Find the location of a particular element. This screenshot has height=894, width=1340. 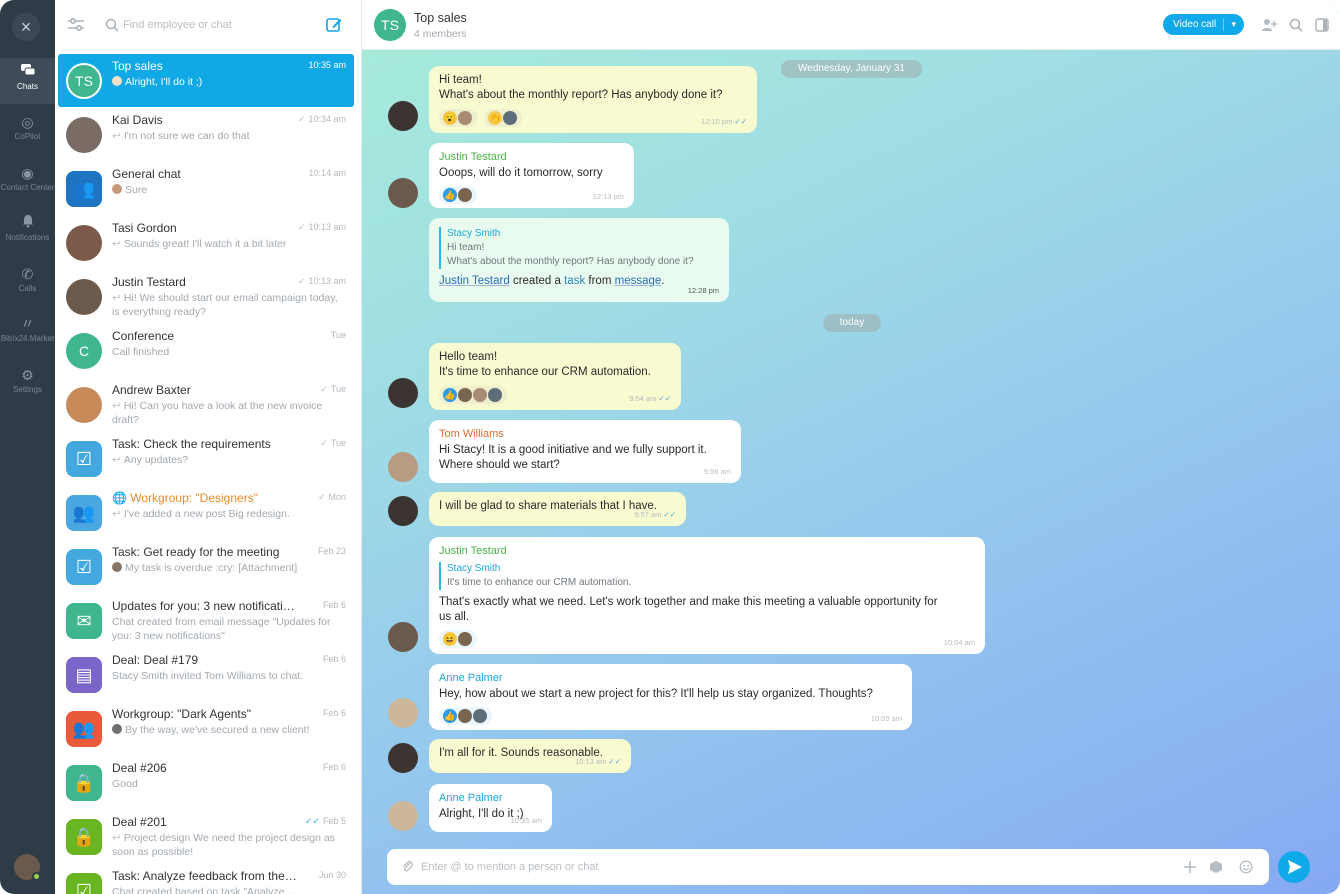

member-count: 4 members is located at coordinates (440, 34).